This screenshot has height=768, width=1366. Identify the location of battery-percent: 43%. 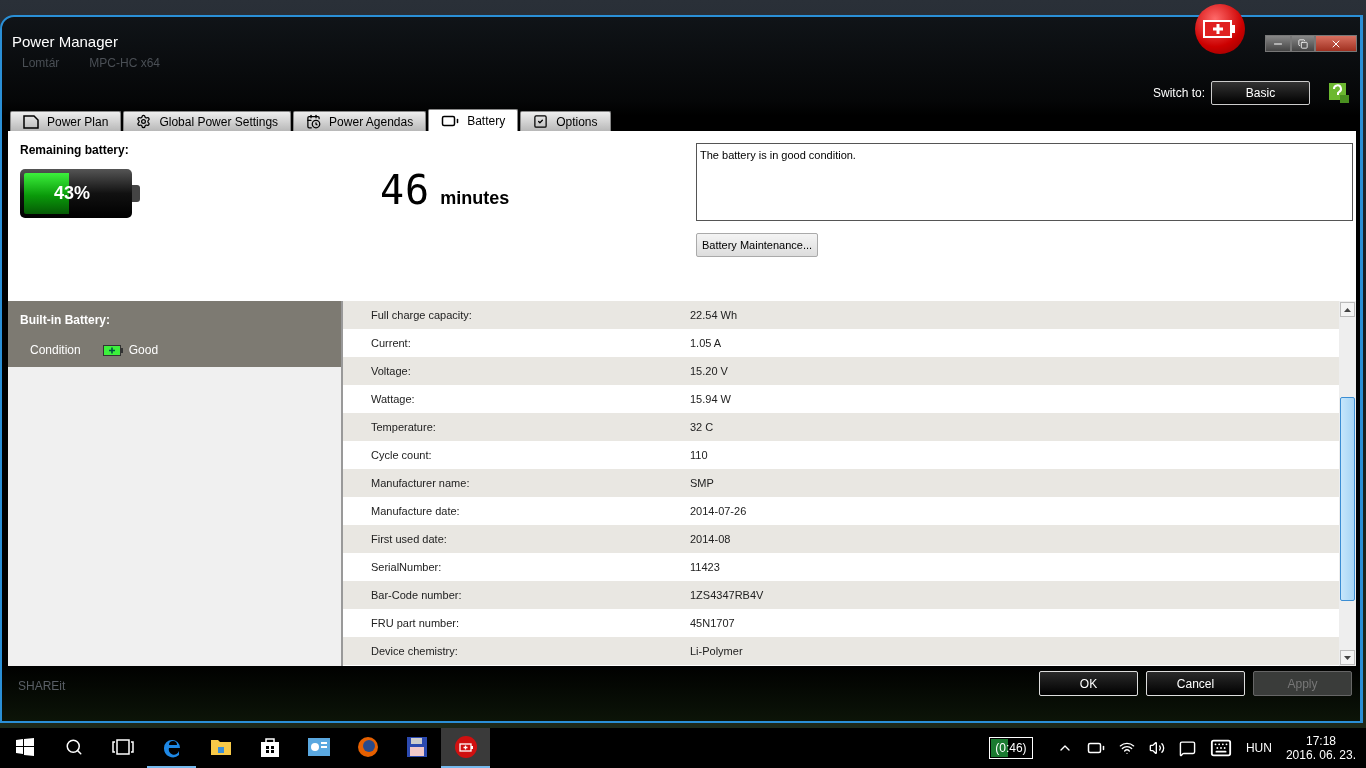
(72, 193).